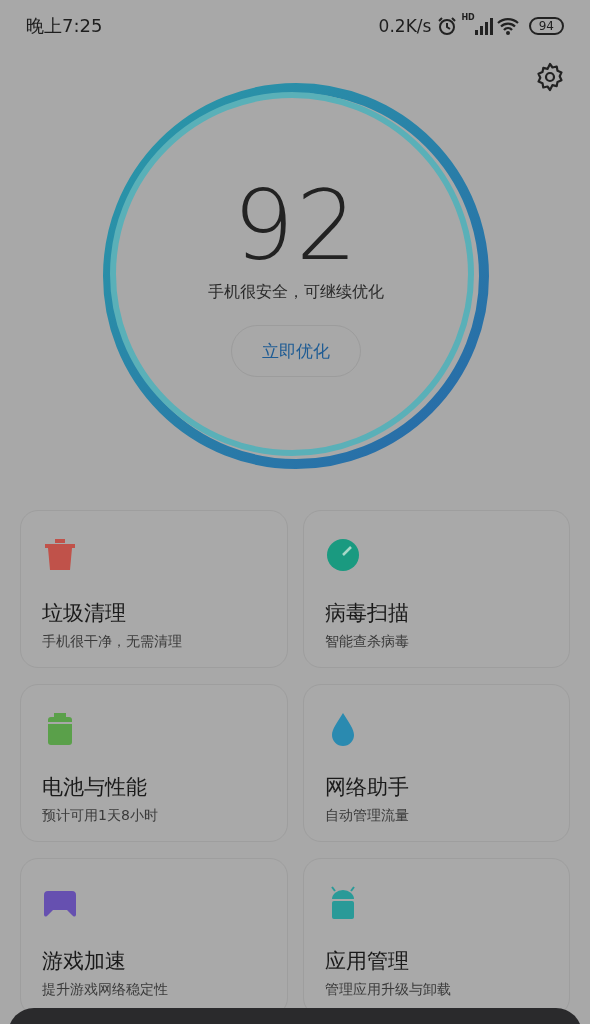  Describe the element at coordinates (105, 990) in the screenshot. I see `card-subtitle: 提升游戏网络稳定性` at that location.